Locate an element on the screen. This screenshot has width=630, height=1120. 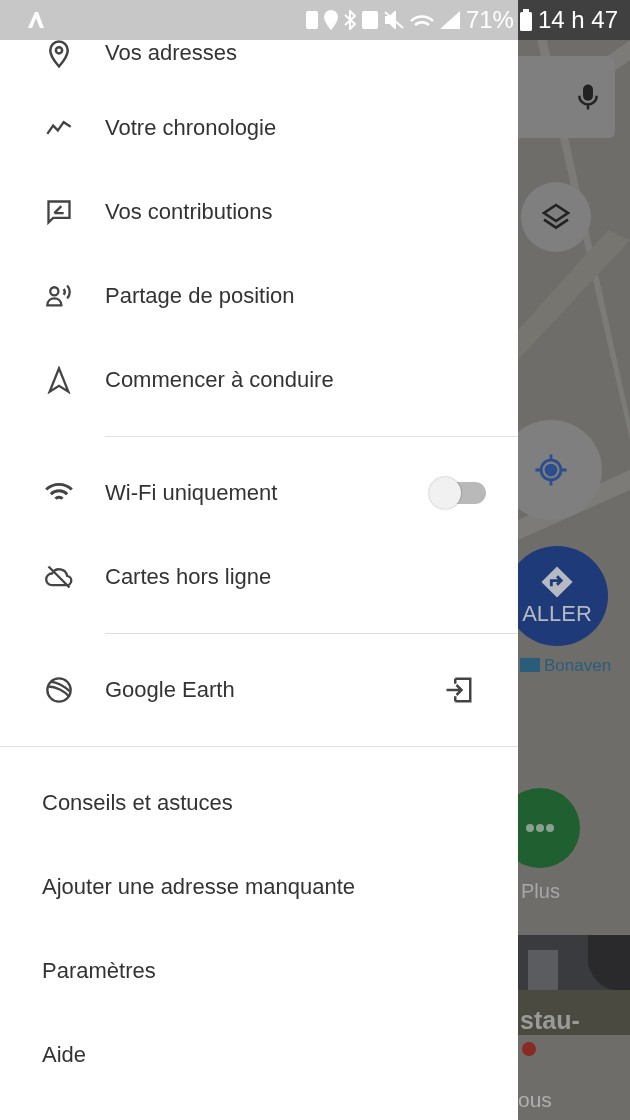
menu-item: Partage de position is located at coordinates (259, 296).